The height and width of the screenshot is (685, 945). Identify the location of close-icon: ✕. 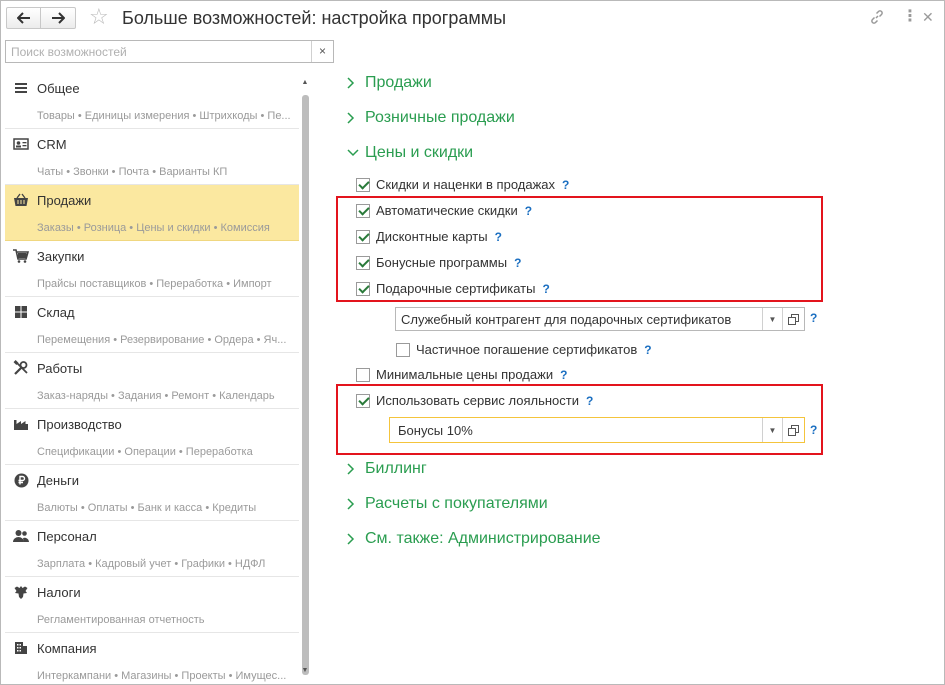
(928, 17).